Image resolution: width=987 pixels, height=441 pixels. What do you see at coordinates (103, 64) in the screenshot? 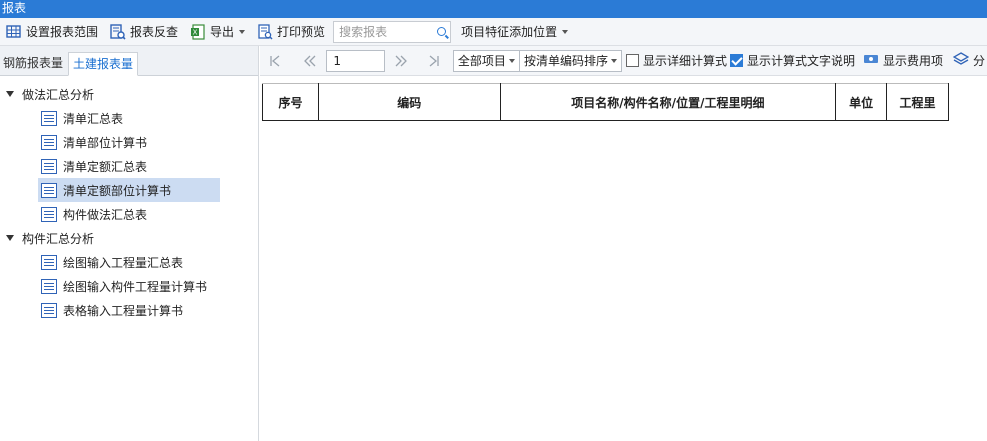
I see `tab-civil-report: 土建报表量` at bounding box center [103, 64].